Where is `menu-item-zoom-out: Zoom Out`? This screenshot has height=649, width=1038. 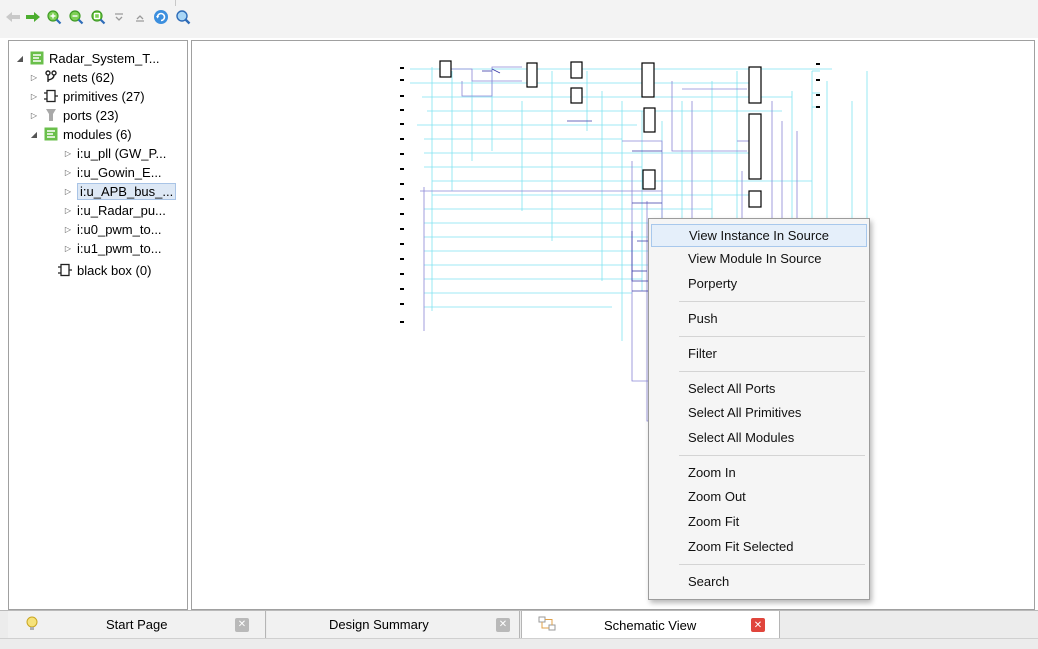 menu-item-zoom-out: Zoom Out is located at coordinates (759, 496).